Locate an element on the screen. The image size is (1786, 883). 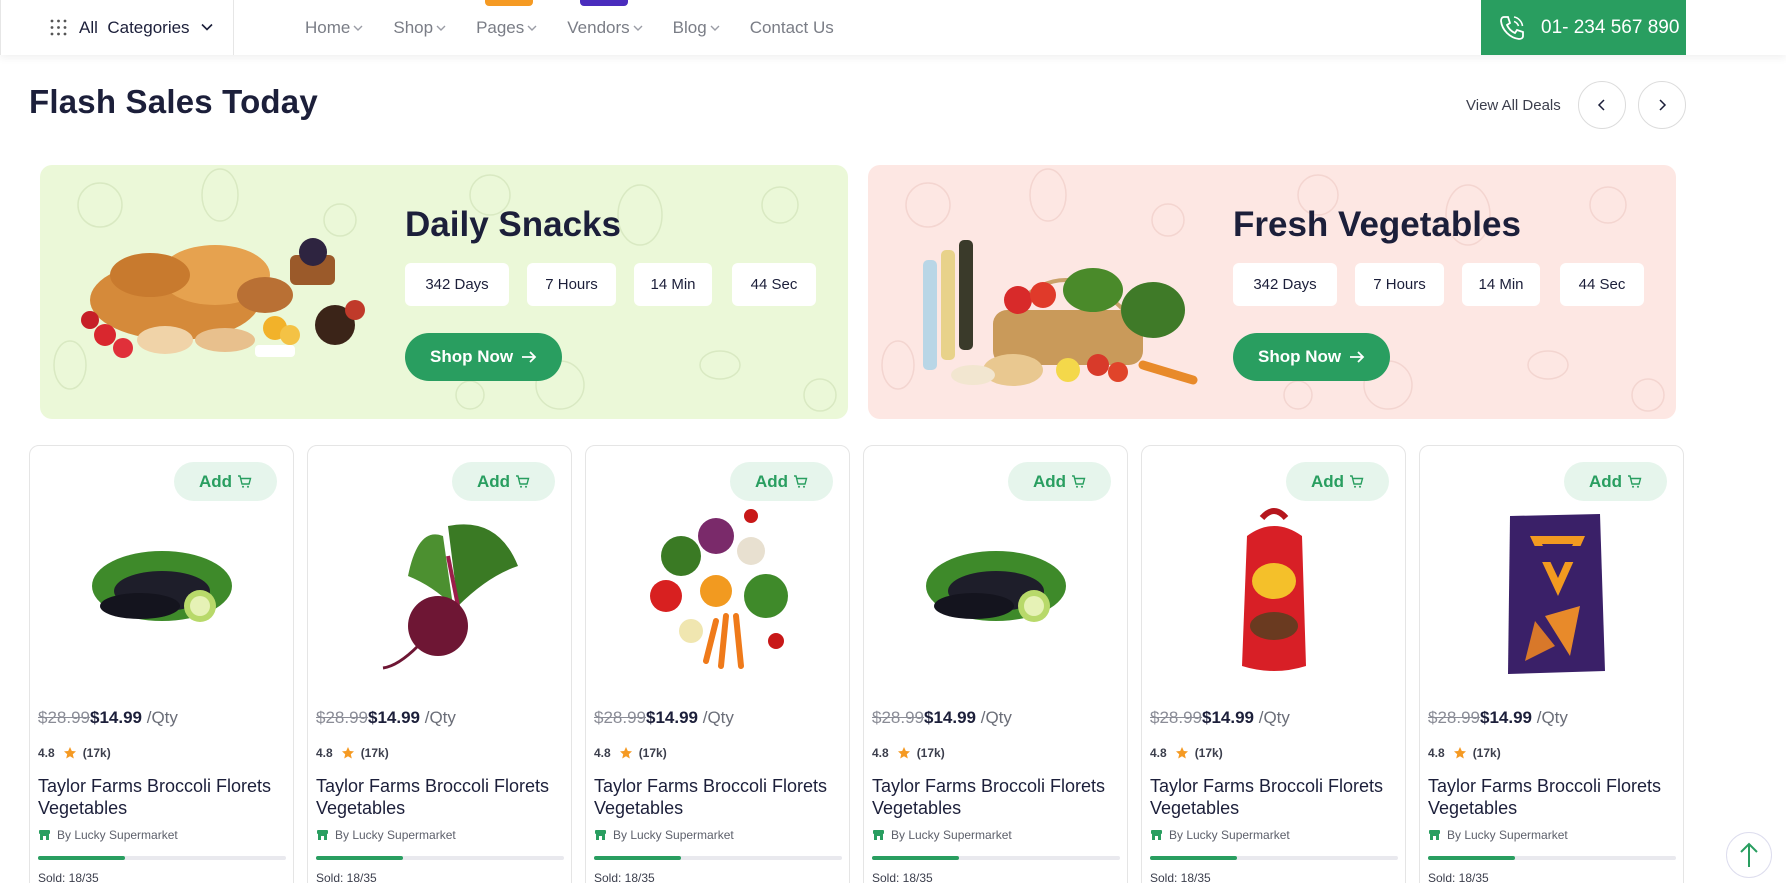
grid-dots-icon is located at coordinates (58, 27).